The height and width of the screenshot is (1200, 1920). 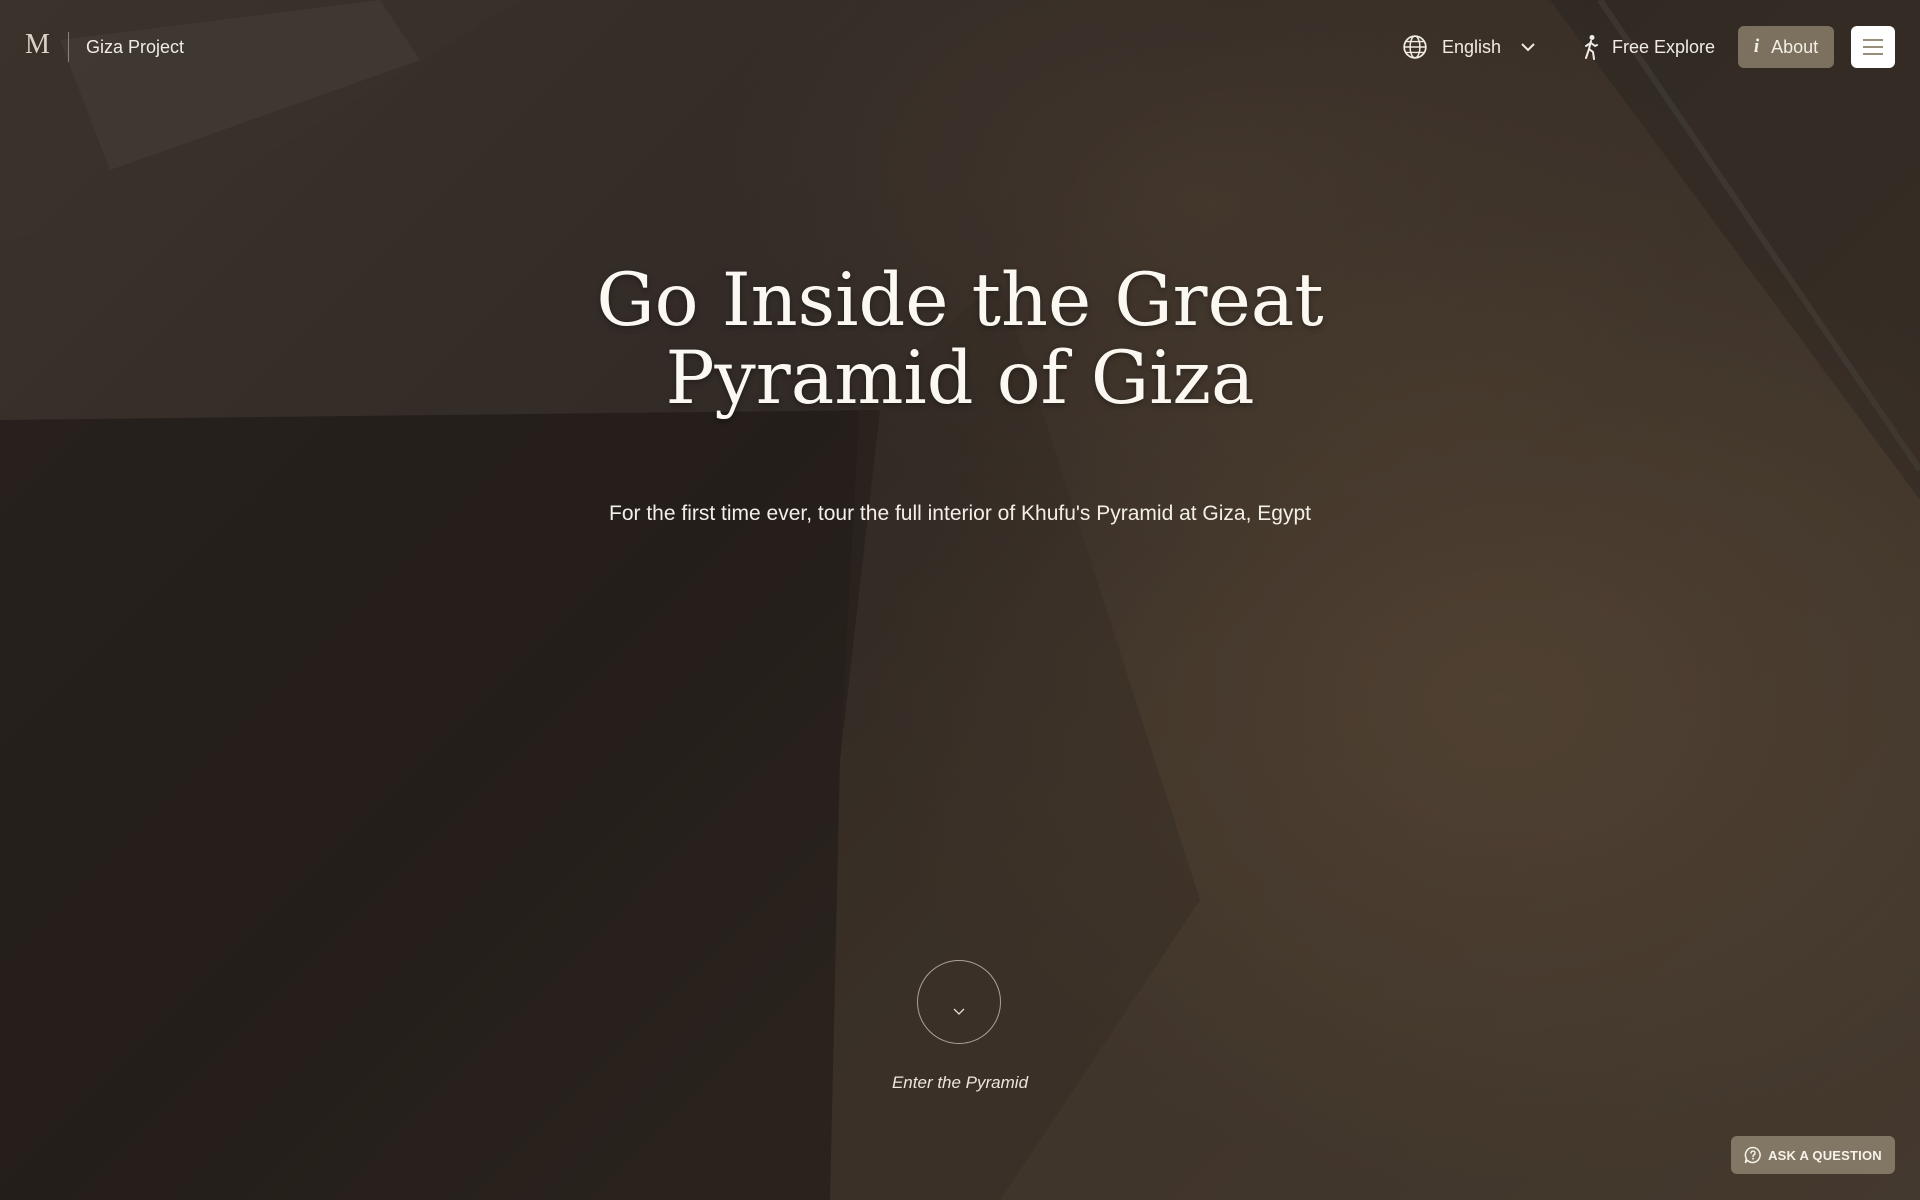 I want to click on logo-divider, so click(x=68, y=47).